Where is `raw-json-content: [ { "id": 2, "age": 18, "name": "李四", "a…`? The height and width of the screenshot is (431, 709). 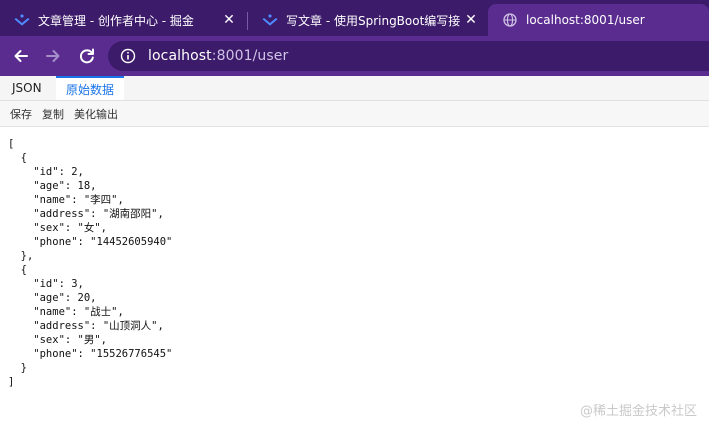 raw-json-content: [ { "id": 2, "age": 18, "name": "李四", "a… is located at coordinates (90, 263).